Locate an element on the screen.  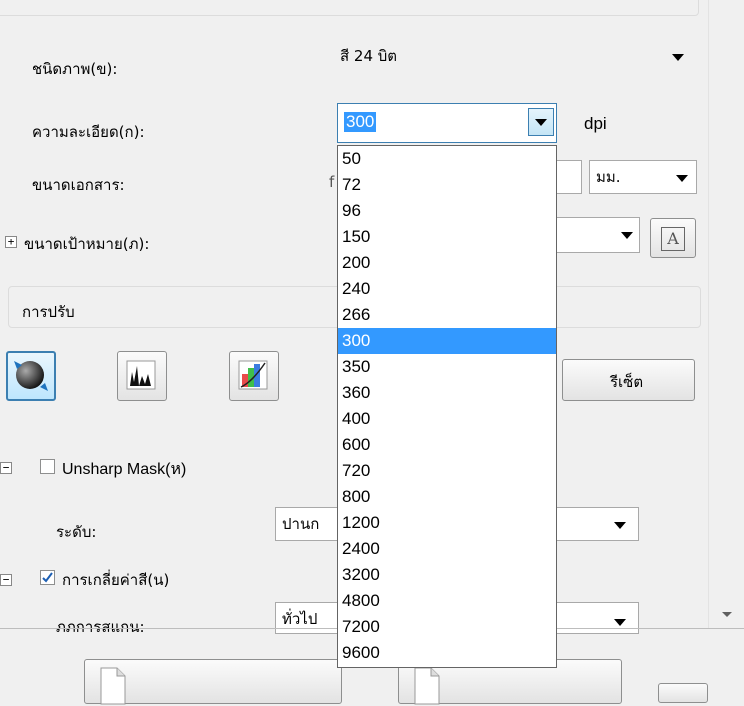
resolution-option: 50 is located at coordinates (447, 159).